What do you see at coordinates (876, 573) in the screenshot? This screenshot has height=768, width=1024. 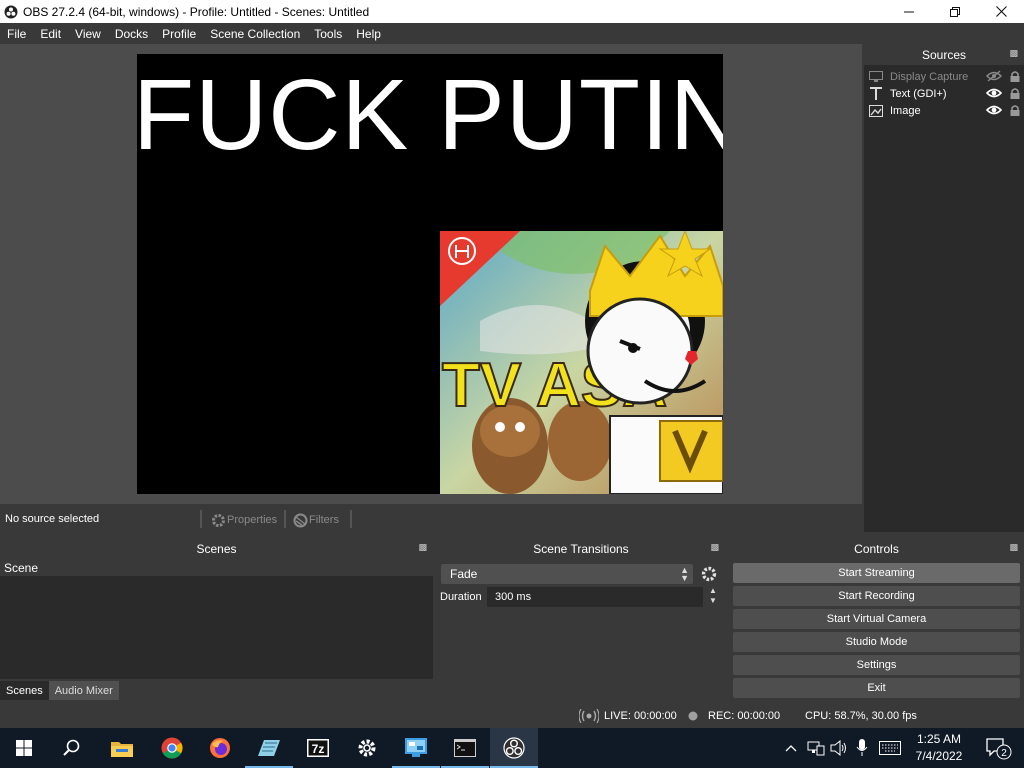 I see `start-streaming-button: Start Streaming` at bounding box center [876, 573].